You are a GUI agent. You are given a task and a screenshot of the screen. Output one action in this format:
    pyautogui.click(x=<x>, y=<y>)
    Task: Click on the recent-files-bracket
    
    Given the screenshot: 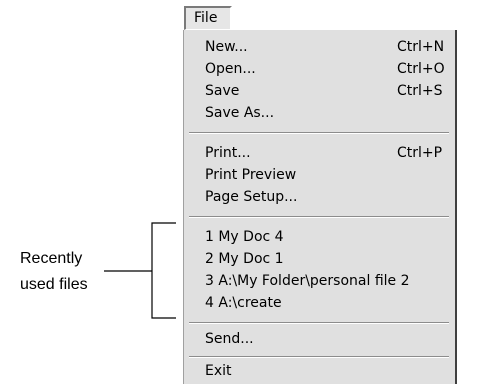 What is the action you would take?
    pyautogui.click(x=140, y=270)
    